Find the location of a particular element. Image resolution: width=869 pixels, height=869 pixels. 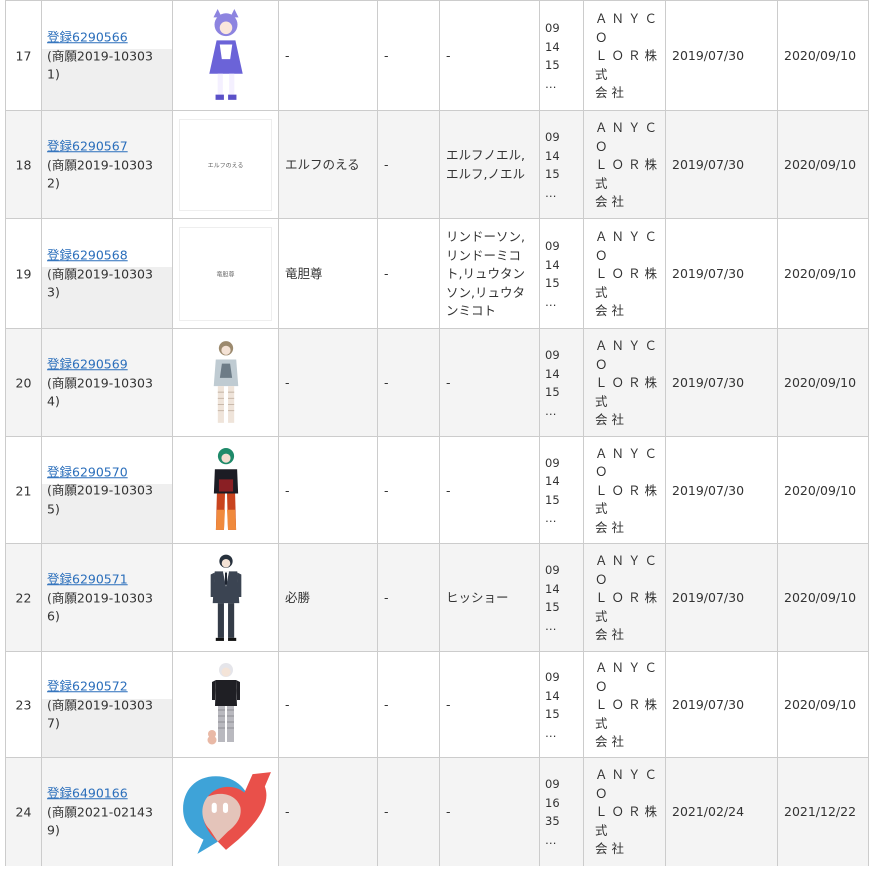

owner-name-line: 会社 is located at coordinates (612, 92).